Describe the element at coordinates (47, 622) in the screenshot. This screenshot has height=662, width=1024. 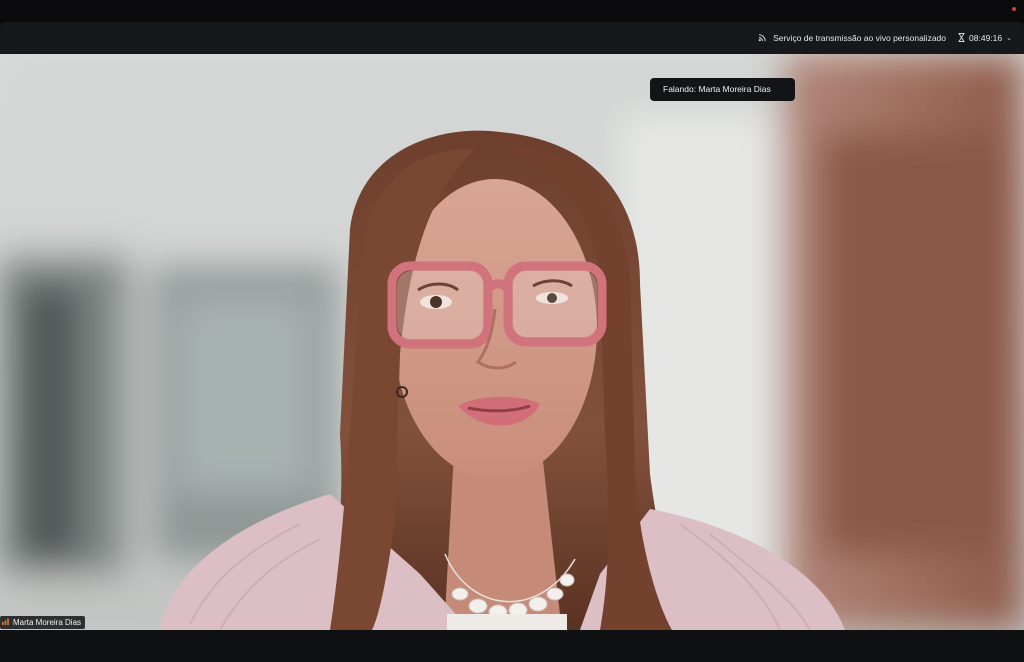
I see `participant-name: Marta Moreira Dias` at that location.